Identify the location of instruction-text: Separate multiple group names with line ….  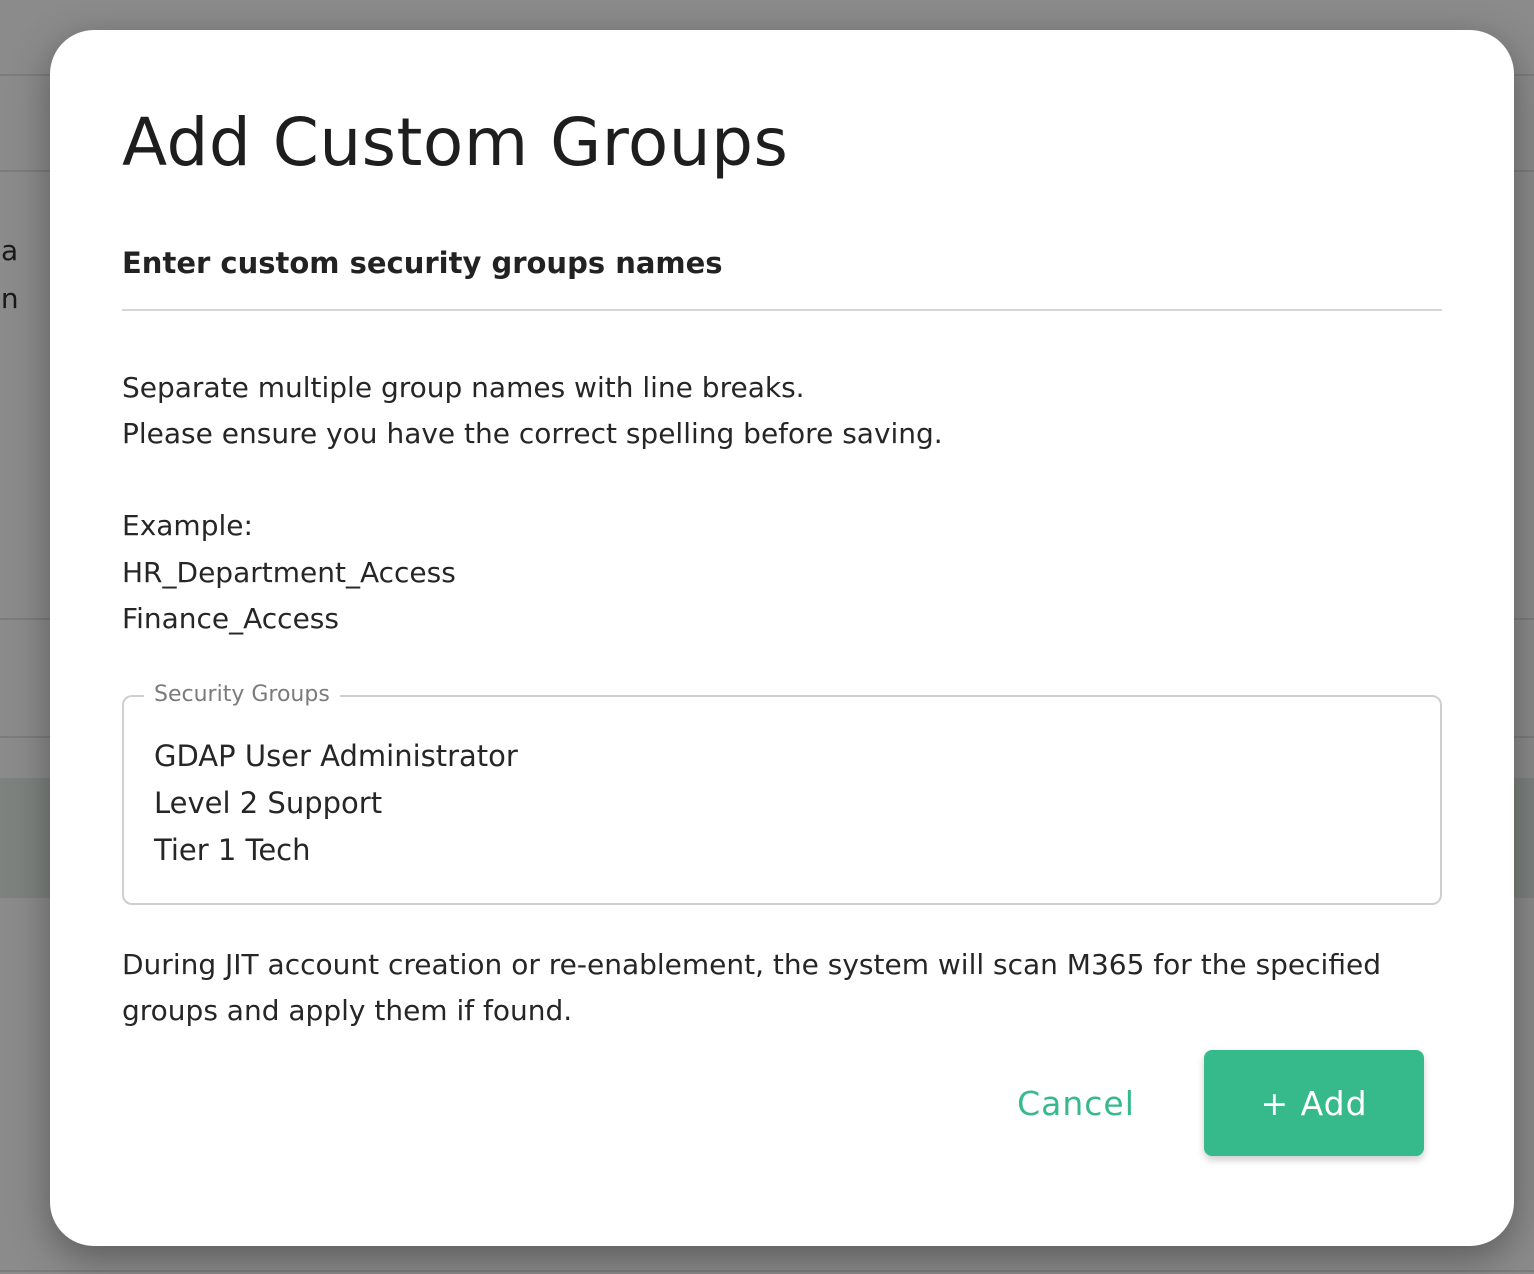
(463, 387).